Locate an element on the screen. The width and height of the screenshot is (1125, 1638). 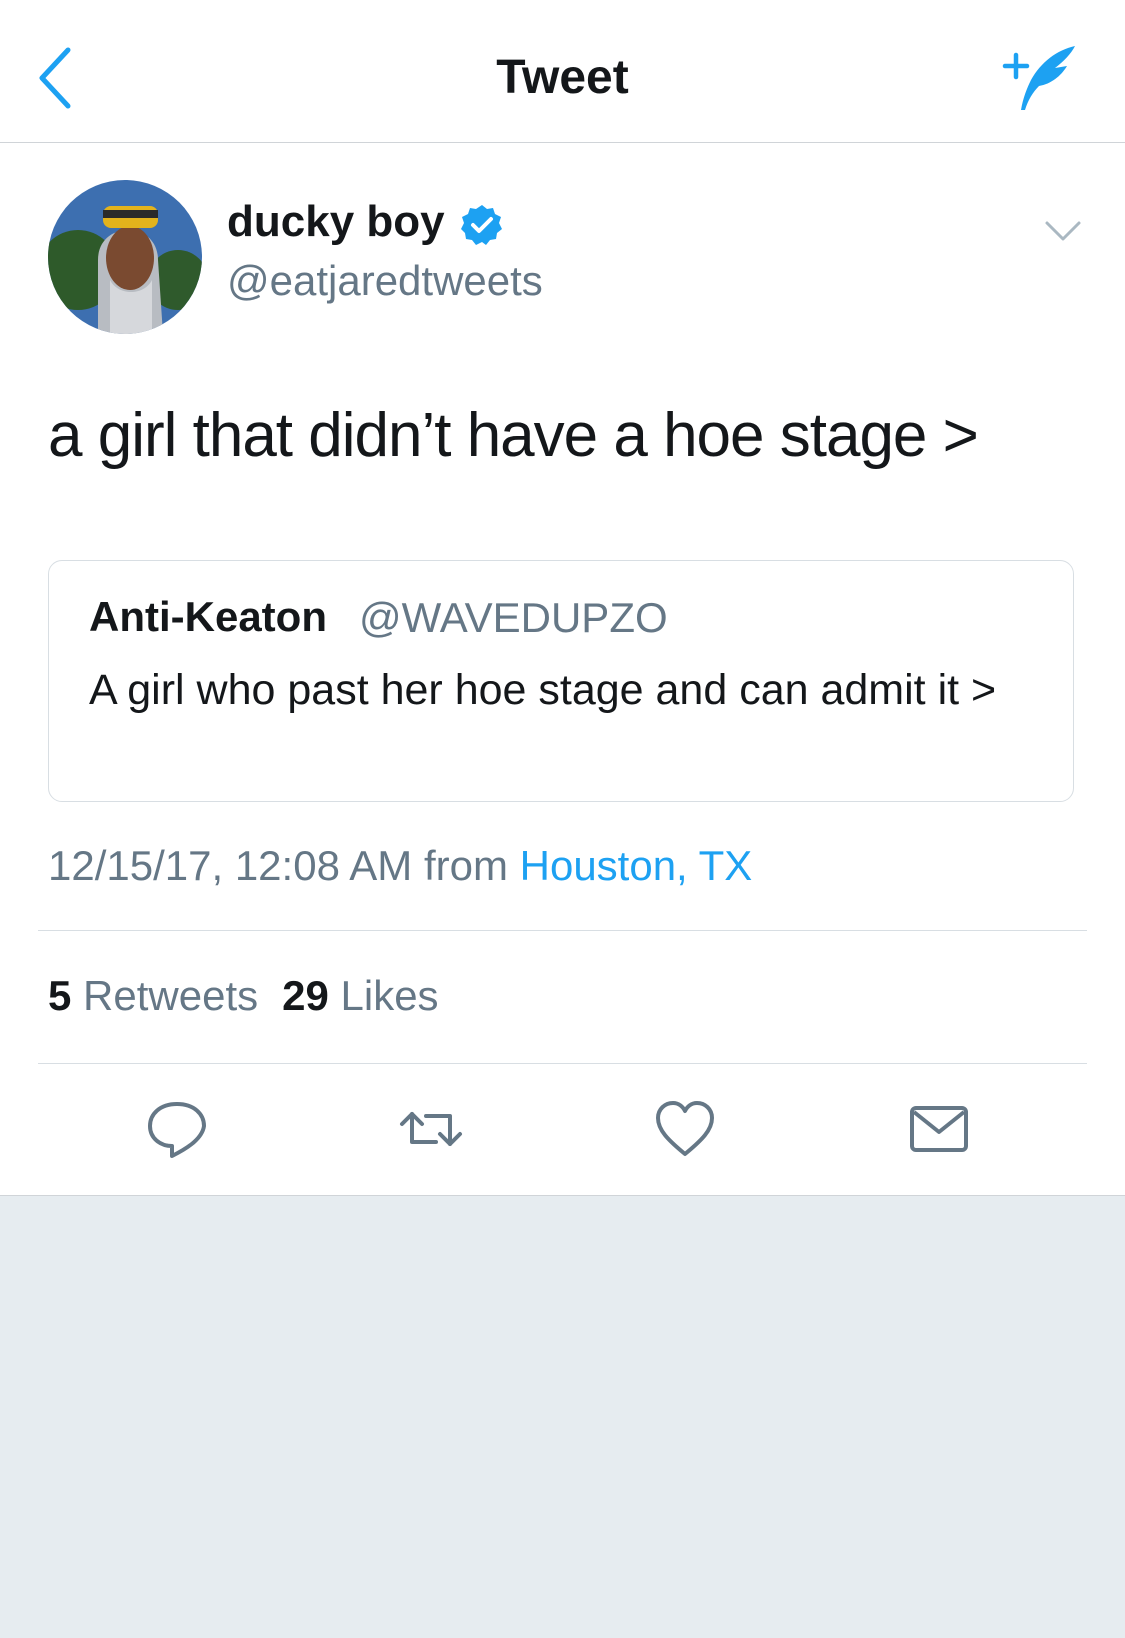
compose-tweet-button is located at coordinates (1040, 80).